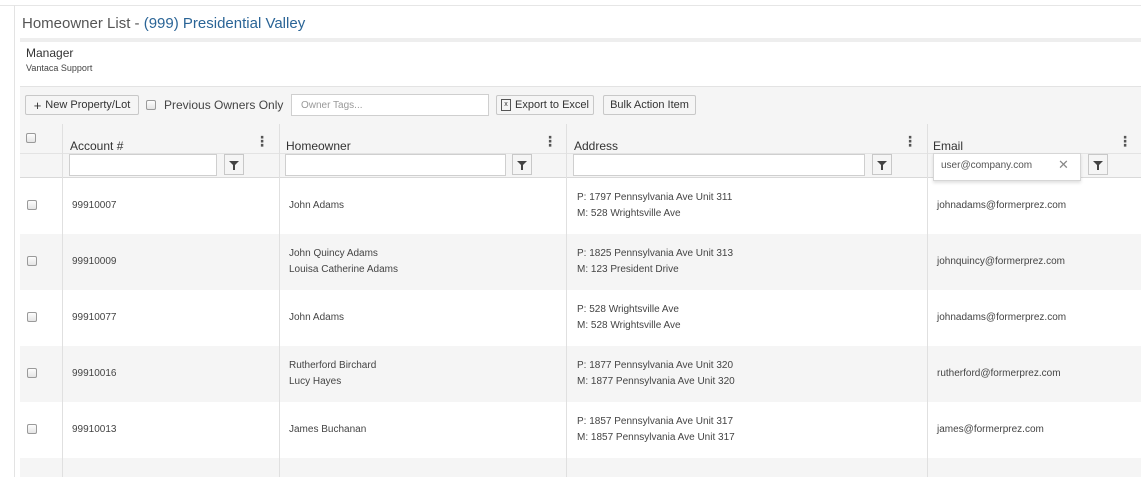  What do you see at coordinates (224, 105) in the screenshot?
I see `previous-owners-label: Previous Owners Only` at bounding box center [224, 105].